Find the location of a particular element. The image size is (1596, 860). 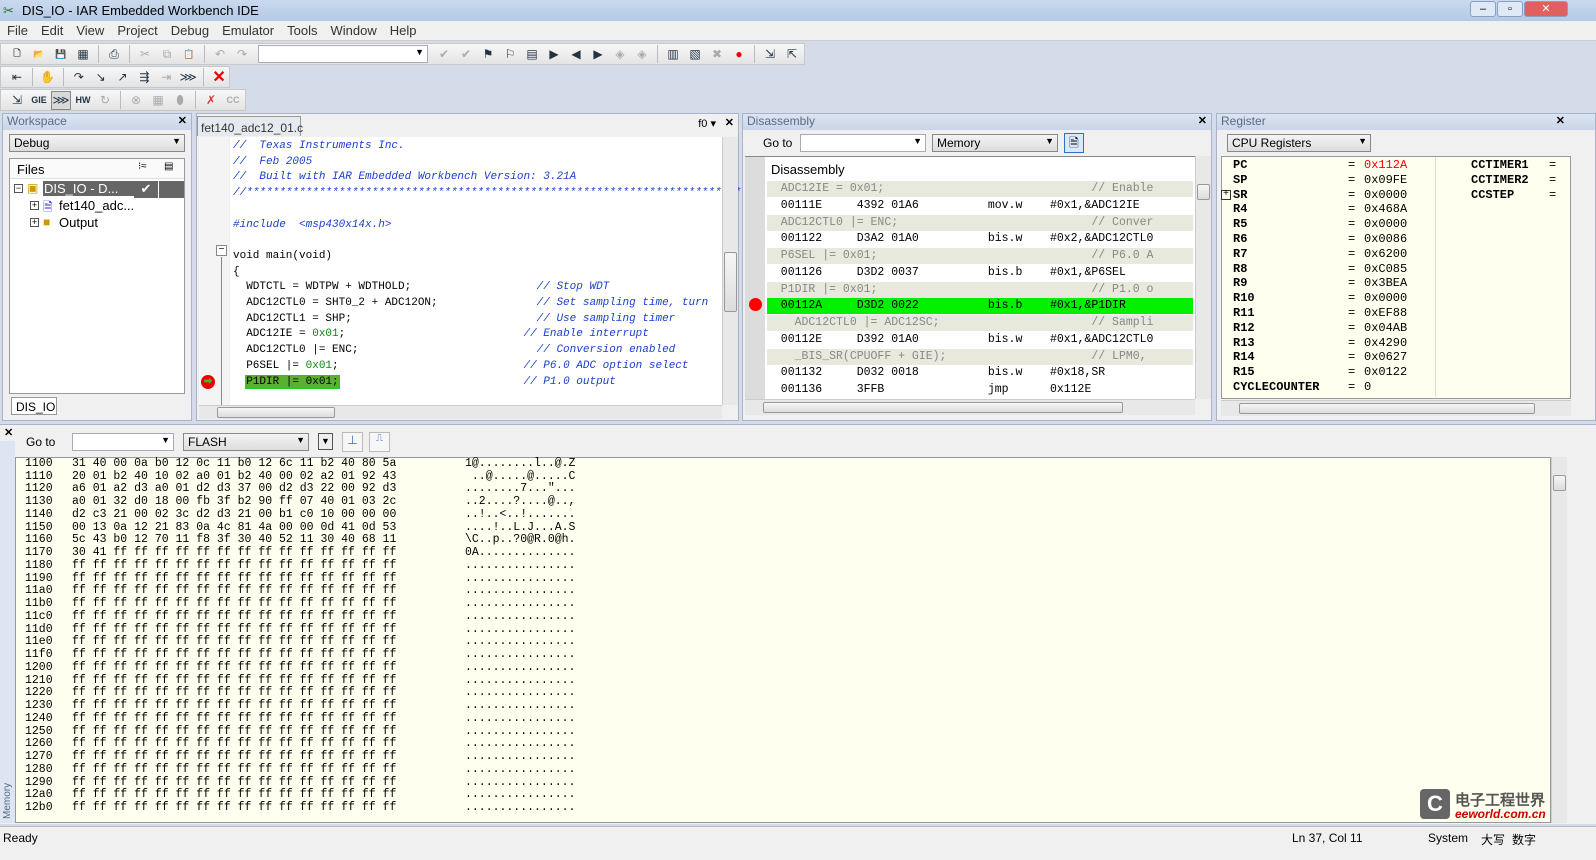

minimize-button: – is located at coordinates (1483, 9).